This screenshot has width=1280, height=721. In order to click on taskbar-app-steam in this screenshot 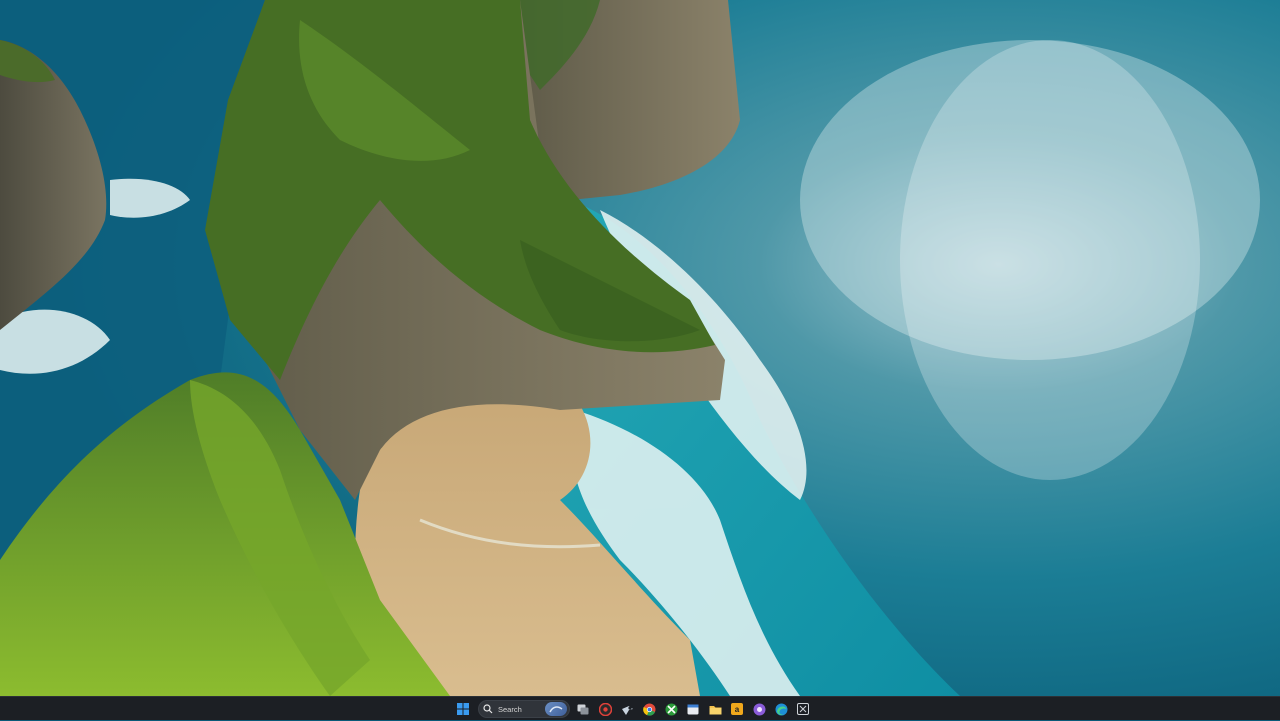, I will do `click(627, 709)`.